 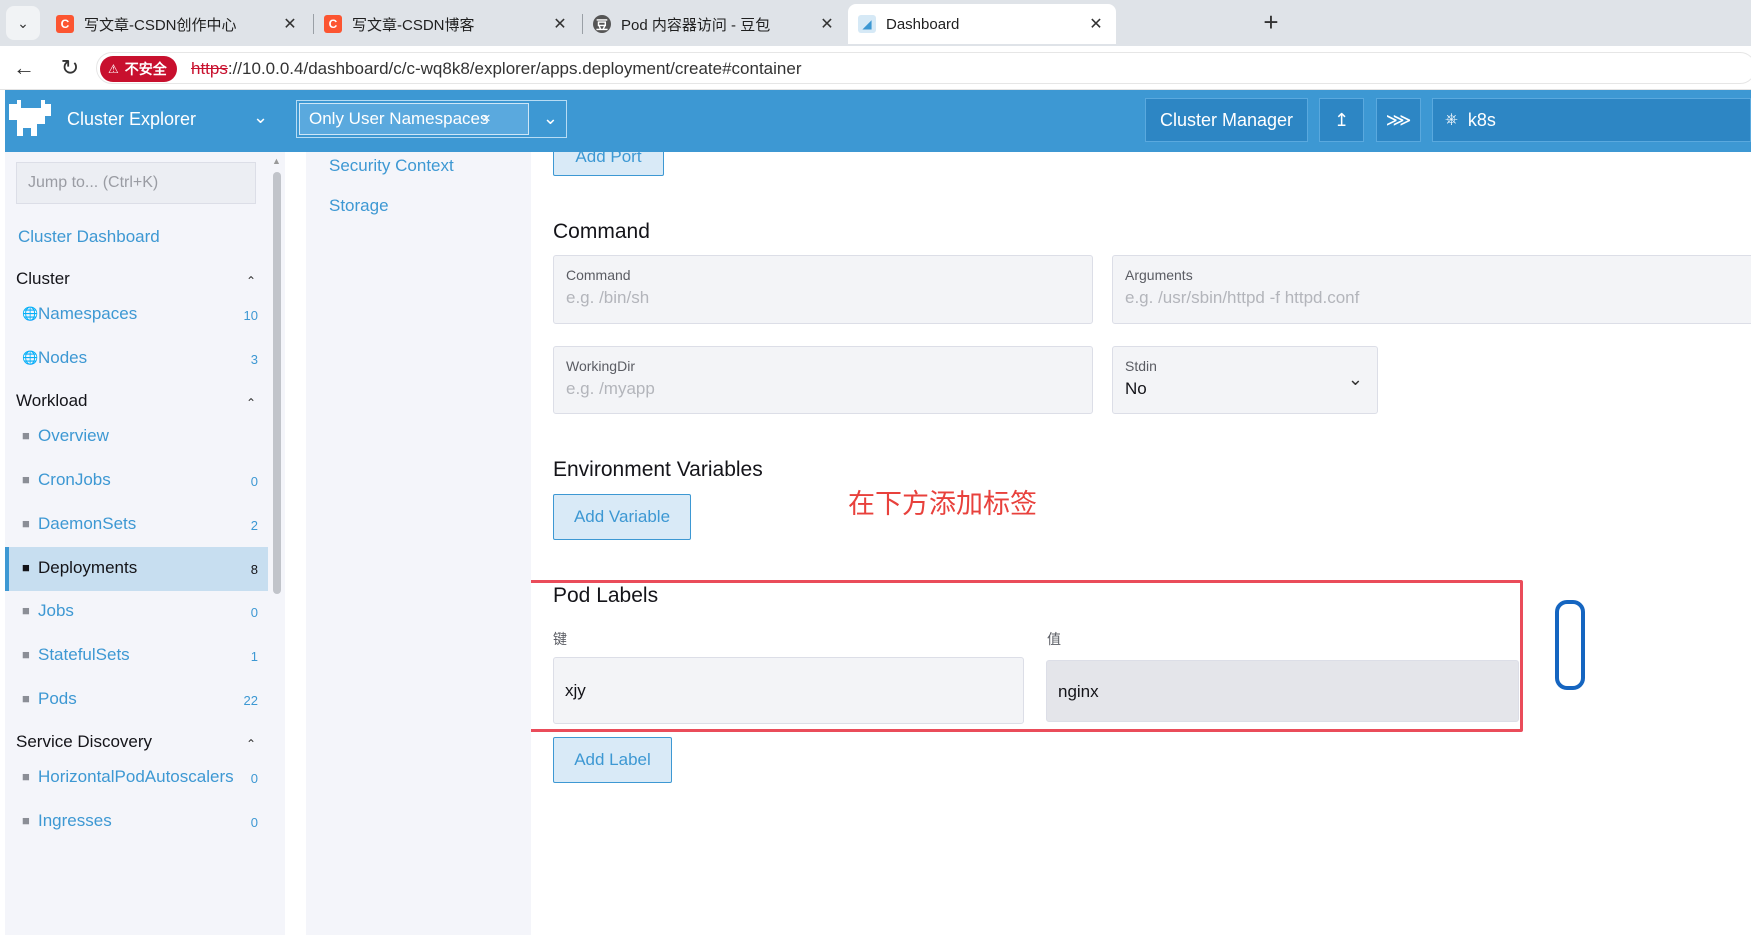 What do you see at coordinates (600, 366) in the screenshot?
I see `field-label: WorkingDir` at bounding box center [600, 366].